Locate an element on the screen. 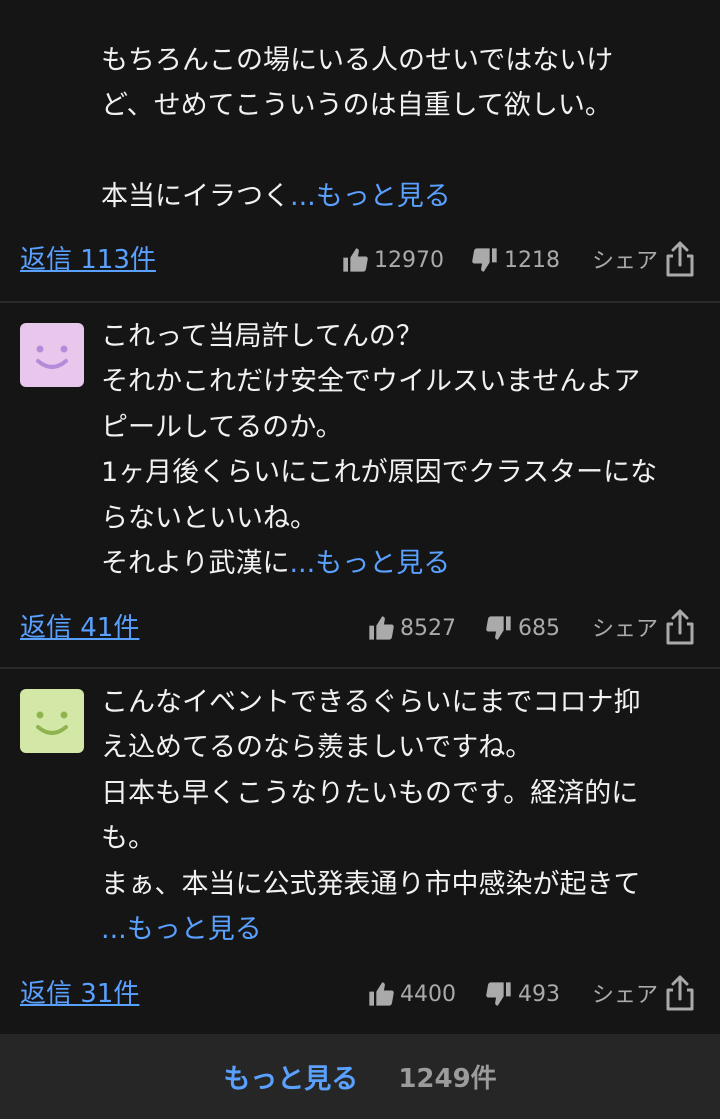 This screenshot has height=1119, width=720. like-count: 12970 is located at coordinates (409, 260).